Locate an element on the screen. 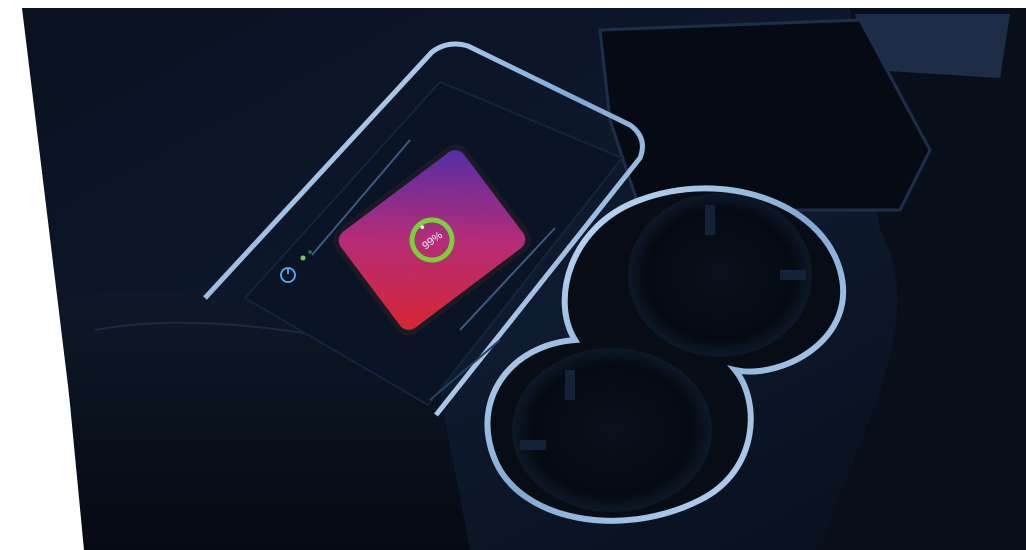 This screenshot has height=550, width=1026. status-light is located at coordinates (310, 252).